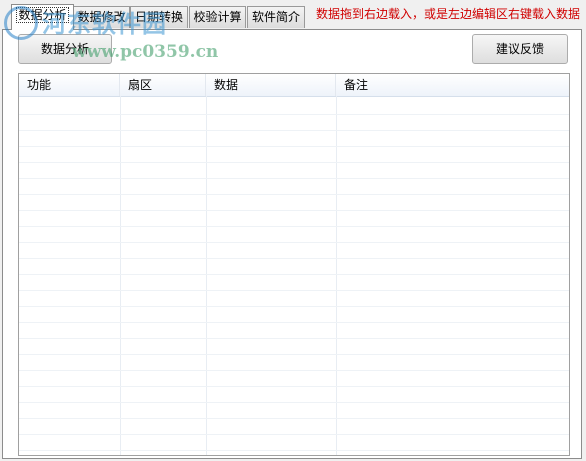 The width and height of the screenshot is (586, 461). I want to click on tab-label: 数据分析, so click(42, 15).